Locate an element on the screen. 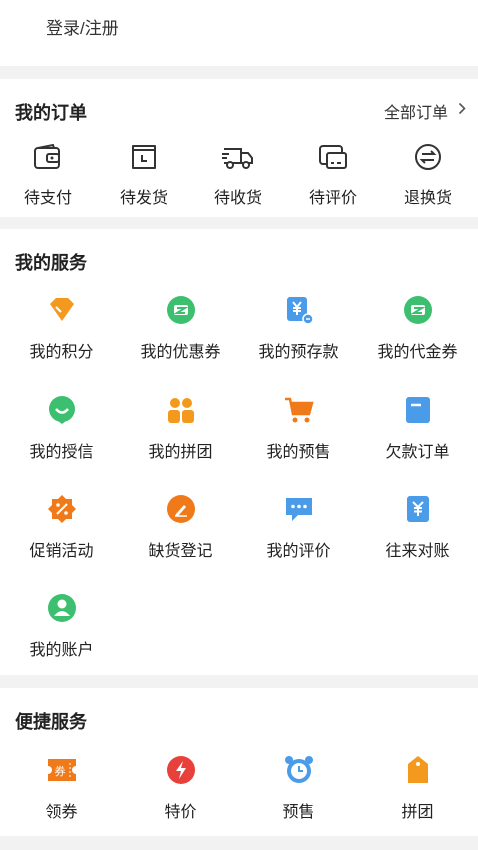  cart-icon is located at coordinates (298, 412).